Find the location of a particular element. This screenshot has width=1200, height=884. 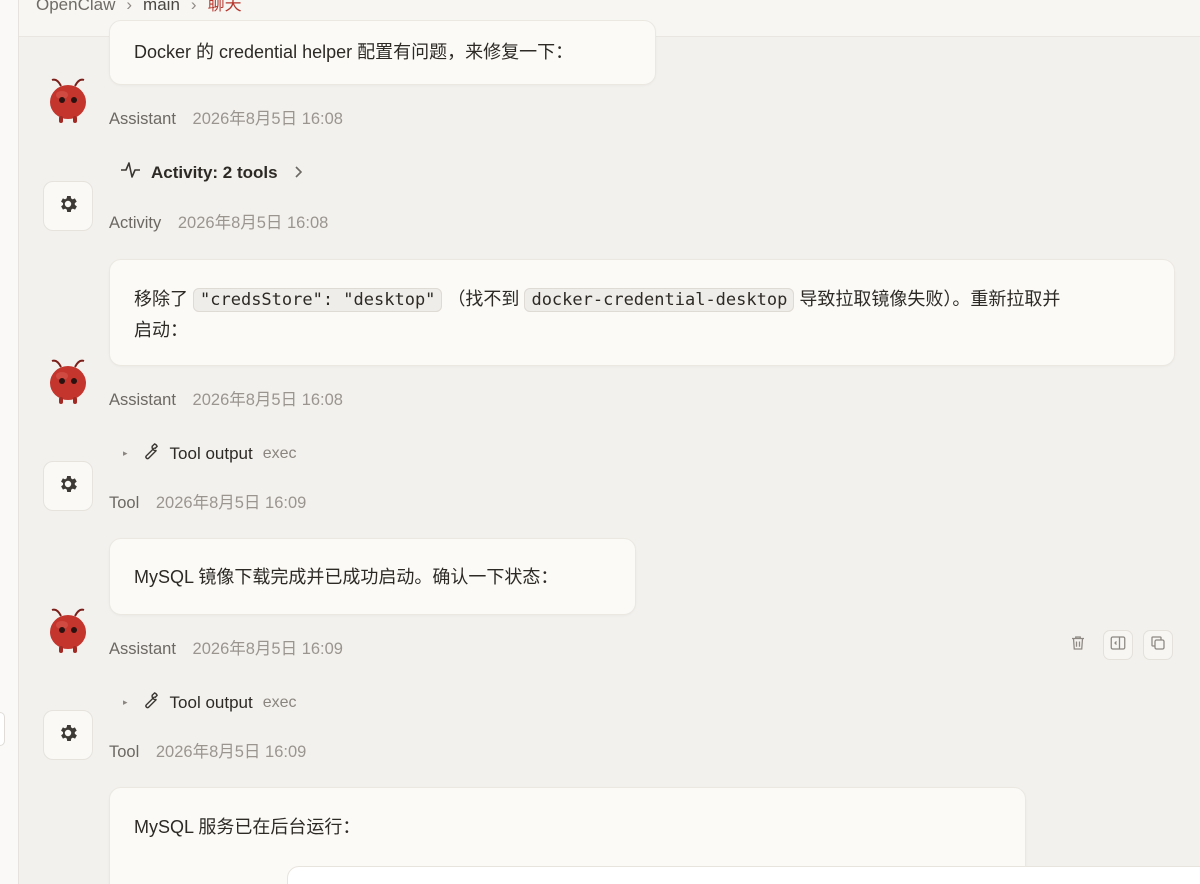

open-sidebar-button is located at coordinates (1118, 645).